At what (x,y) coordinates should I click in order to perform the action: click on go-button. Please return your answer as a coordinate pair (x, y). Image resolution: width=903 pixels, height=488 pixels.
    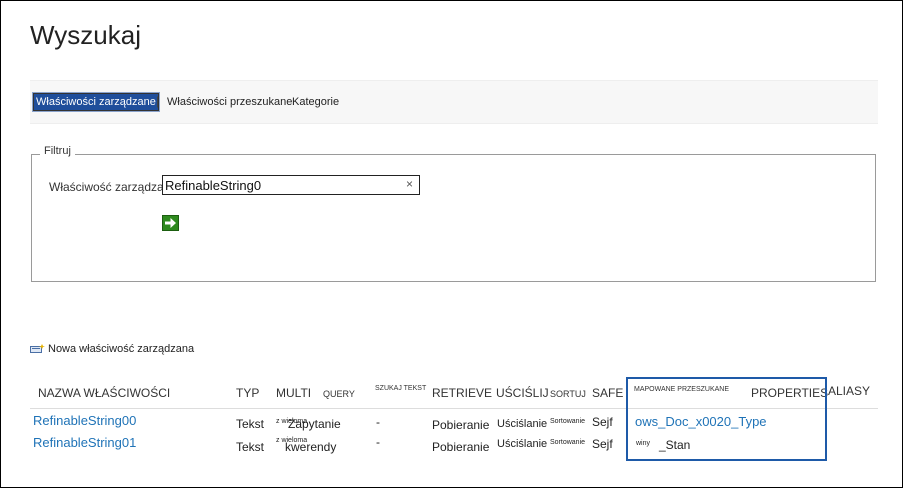
    Looking at the image, I should click on (170, 223).